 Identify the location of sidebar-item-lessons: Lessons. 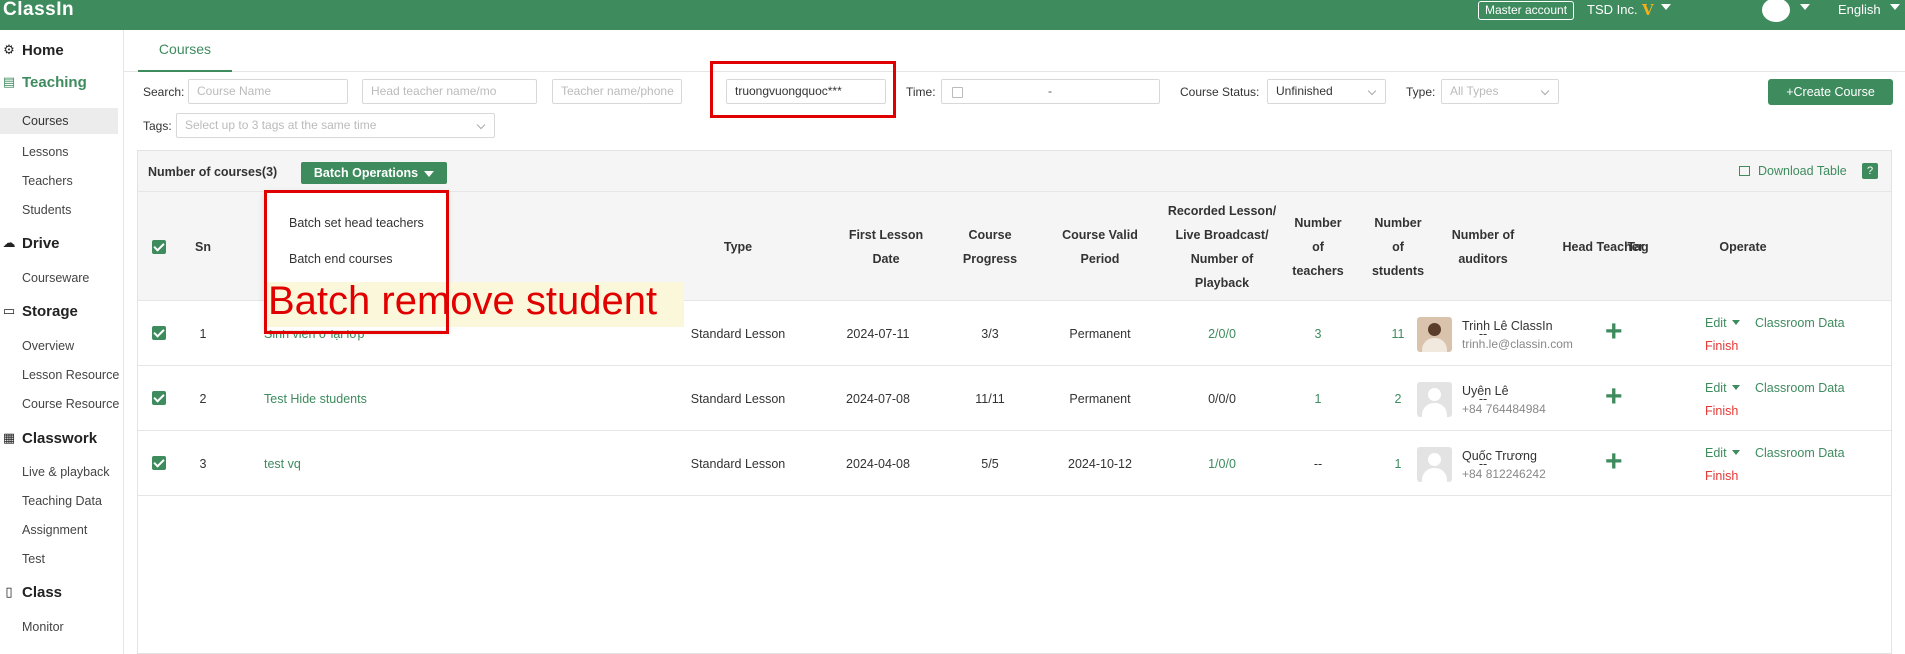
(45, 152).